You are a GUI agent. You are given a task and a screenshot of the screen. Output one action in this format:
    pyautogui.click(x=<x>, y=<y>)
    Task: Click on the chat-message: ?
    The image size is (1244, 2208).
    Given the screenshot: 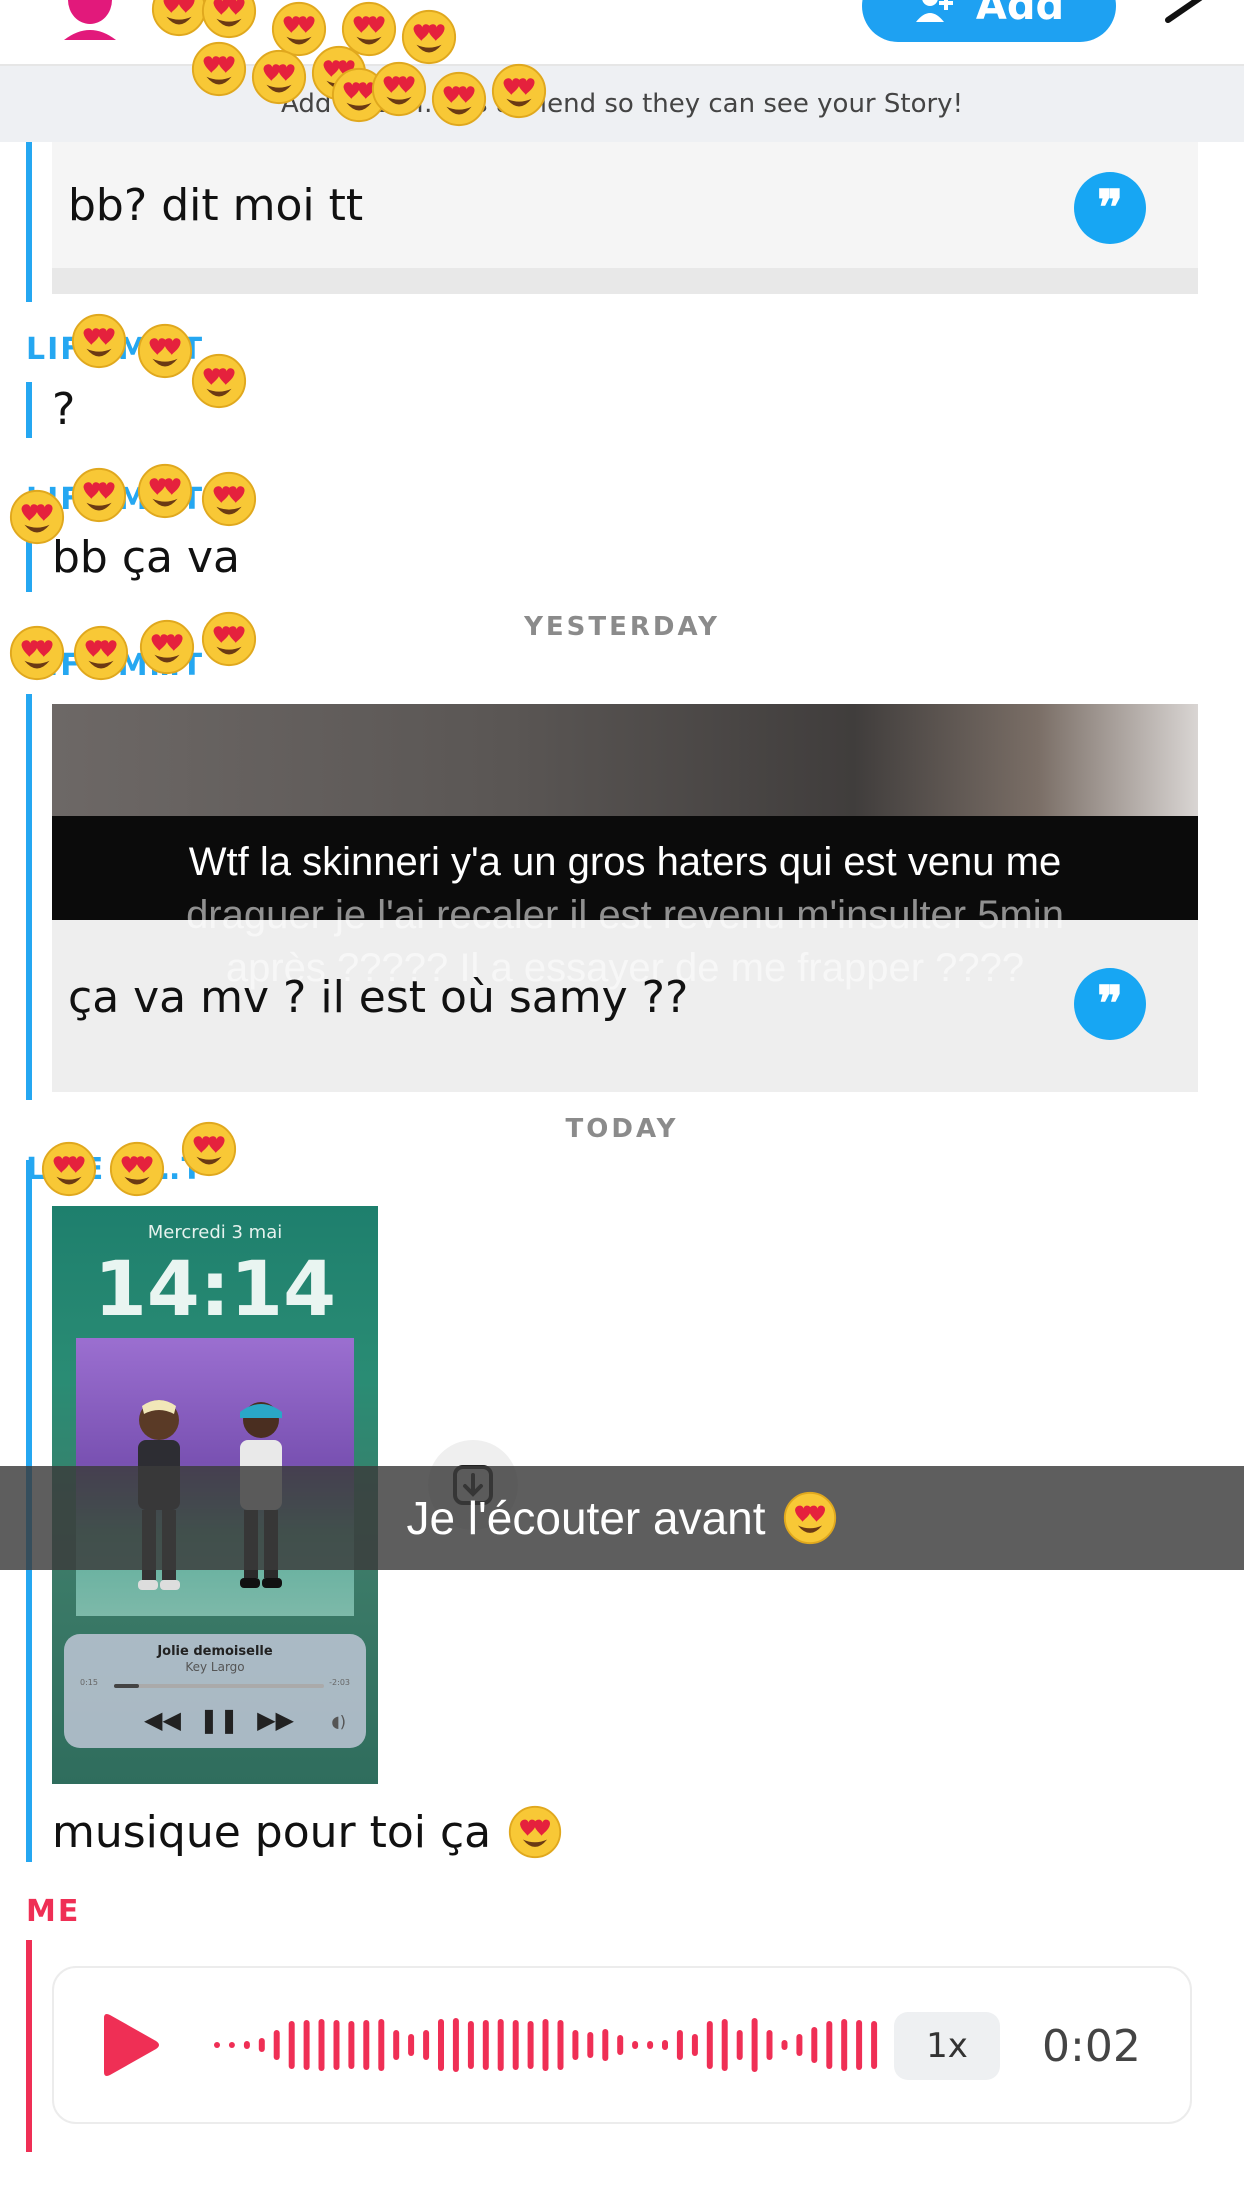 What is the action you would take?
    pyautogui.click(x=63, y=409)
    